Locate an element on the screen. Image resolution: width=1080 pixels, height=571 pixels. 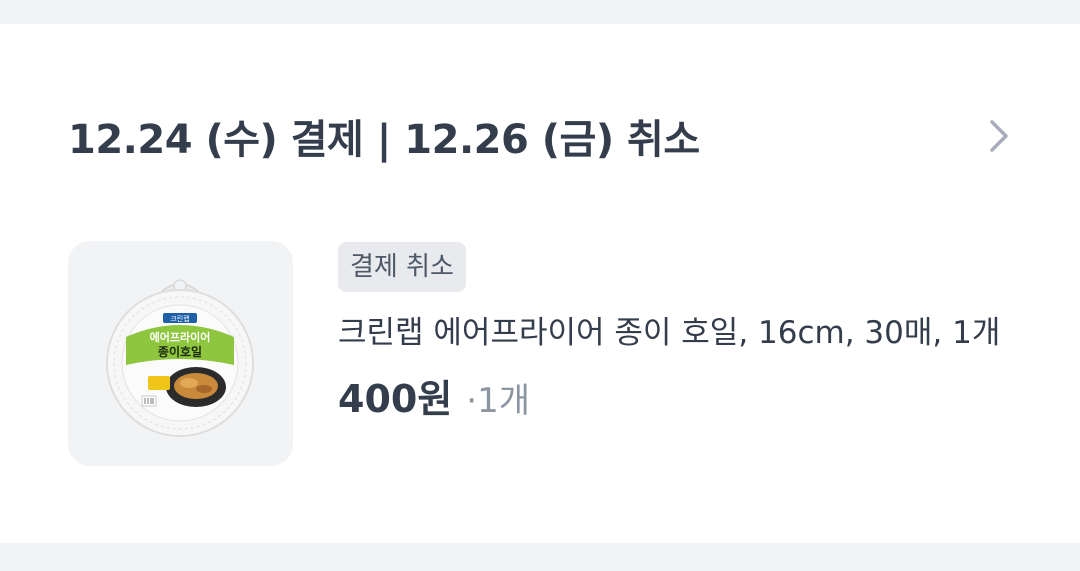
thumbnail-brand-text: 크린랩 is located at coordinates (179, 318).